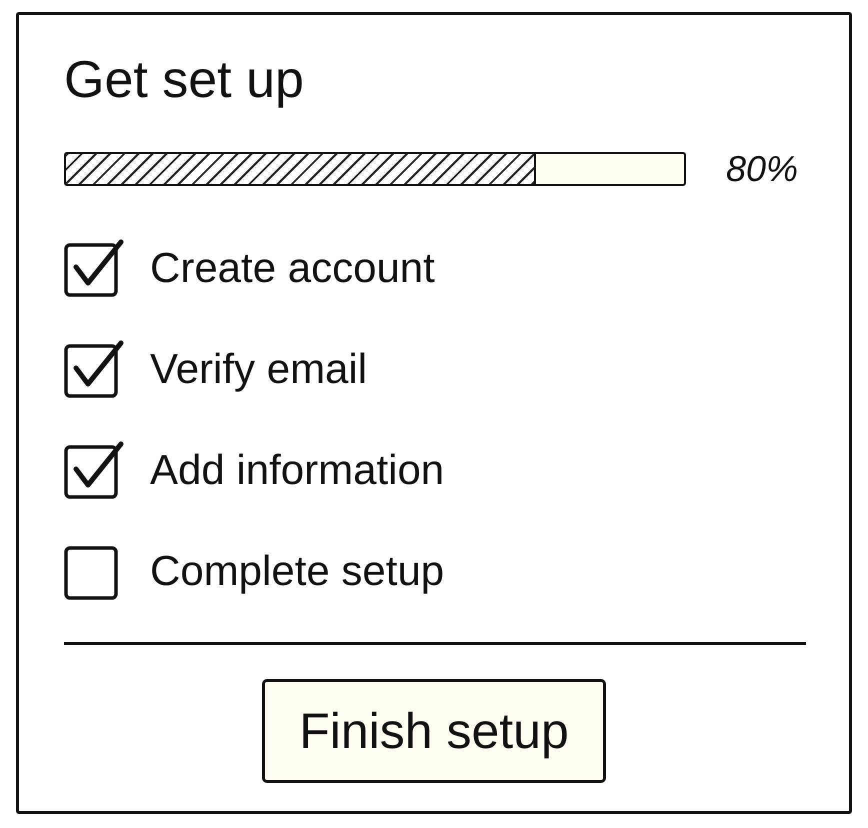 This screenshot has width=868, height=828. I want to click on task-label: Verify email, so click(259, 369).